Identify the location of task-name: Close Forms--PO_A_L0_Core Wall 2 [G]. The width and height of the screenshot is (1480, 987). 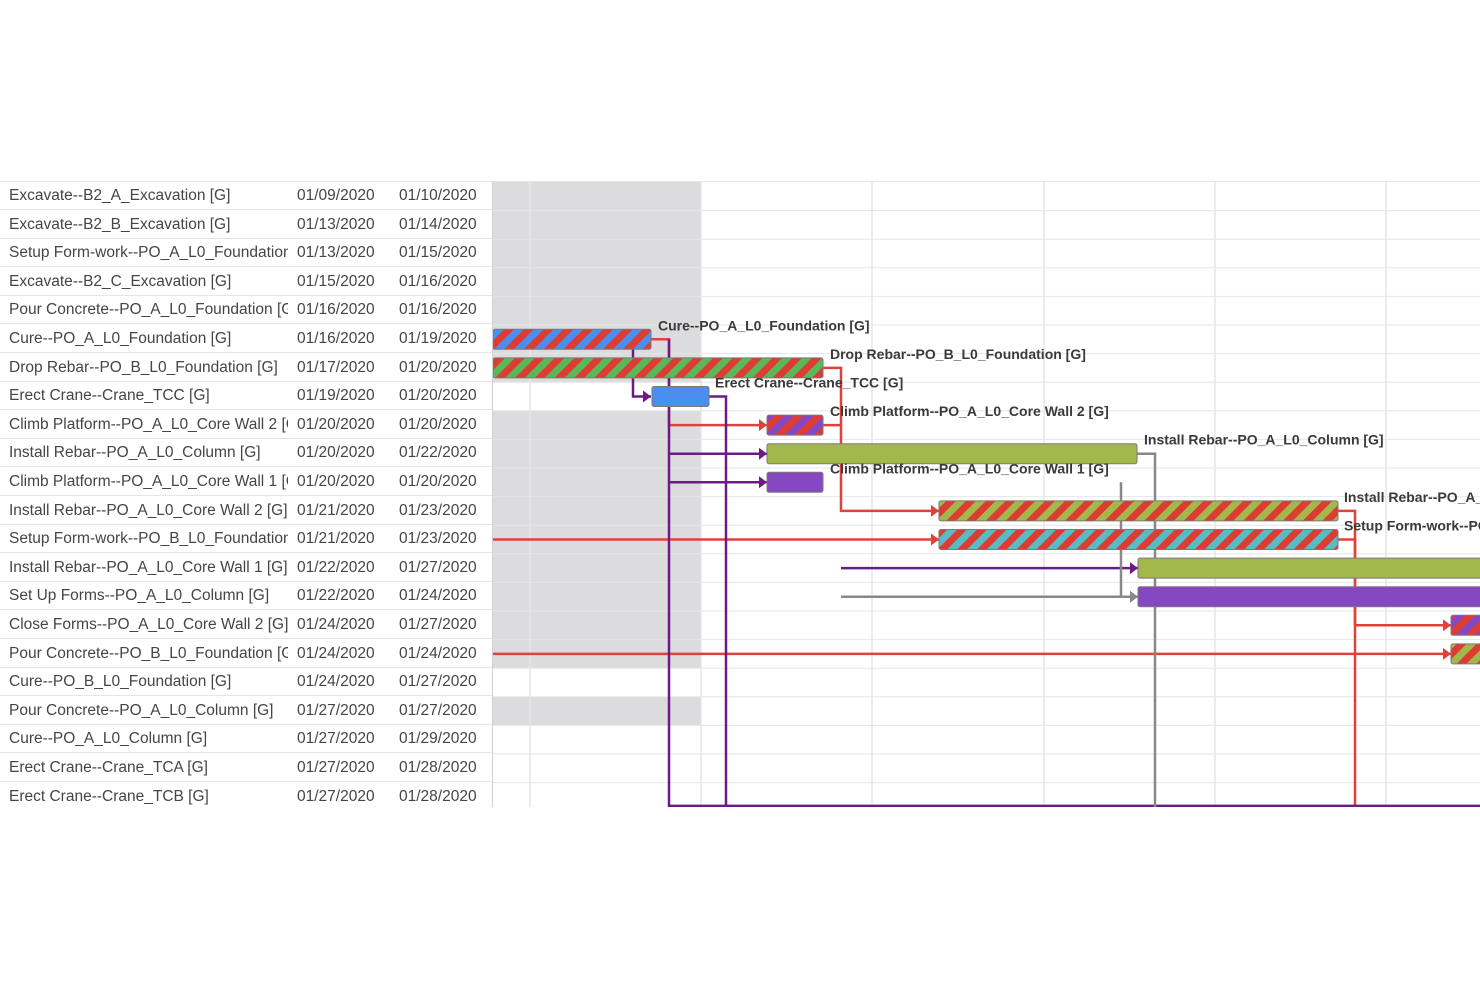
(148, 624).